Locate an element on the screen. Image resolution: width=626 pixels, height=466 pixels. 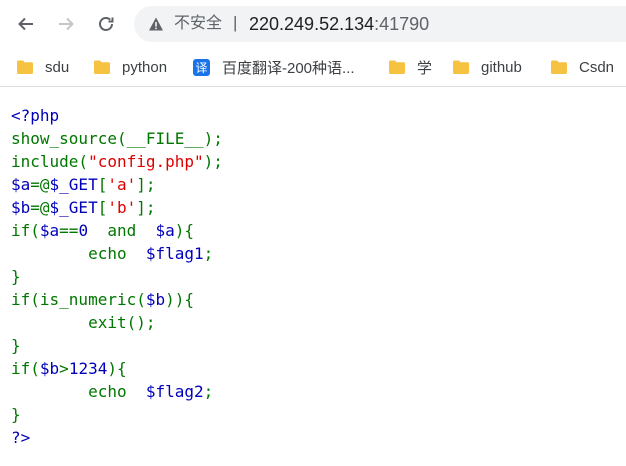
code-token: 0 is located at coordinates (88, 230).